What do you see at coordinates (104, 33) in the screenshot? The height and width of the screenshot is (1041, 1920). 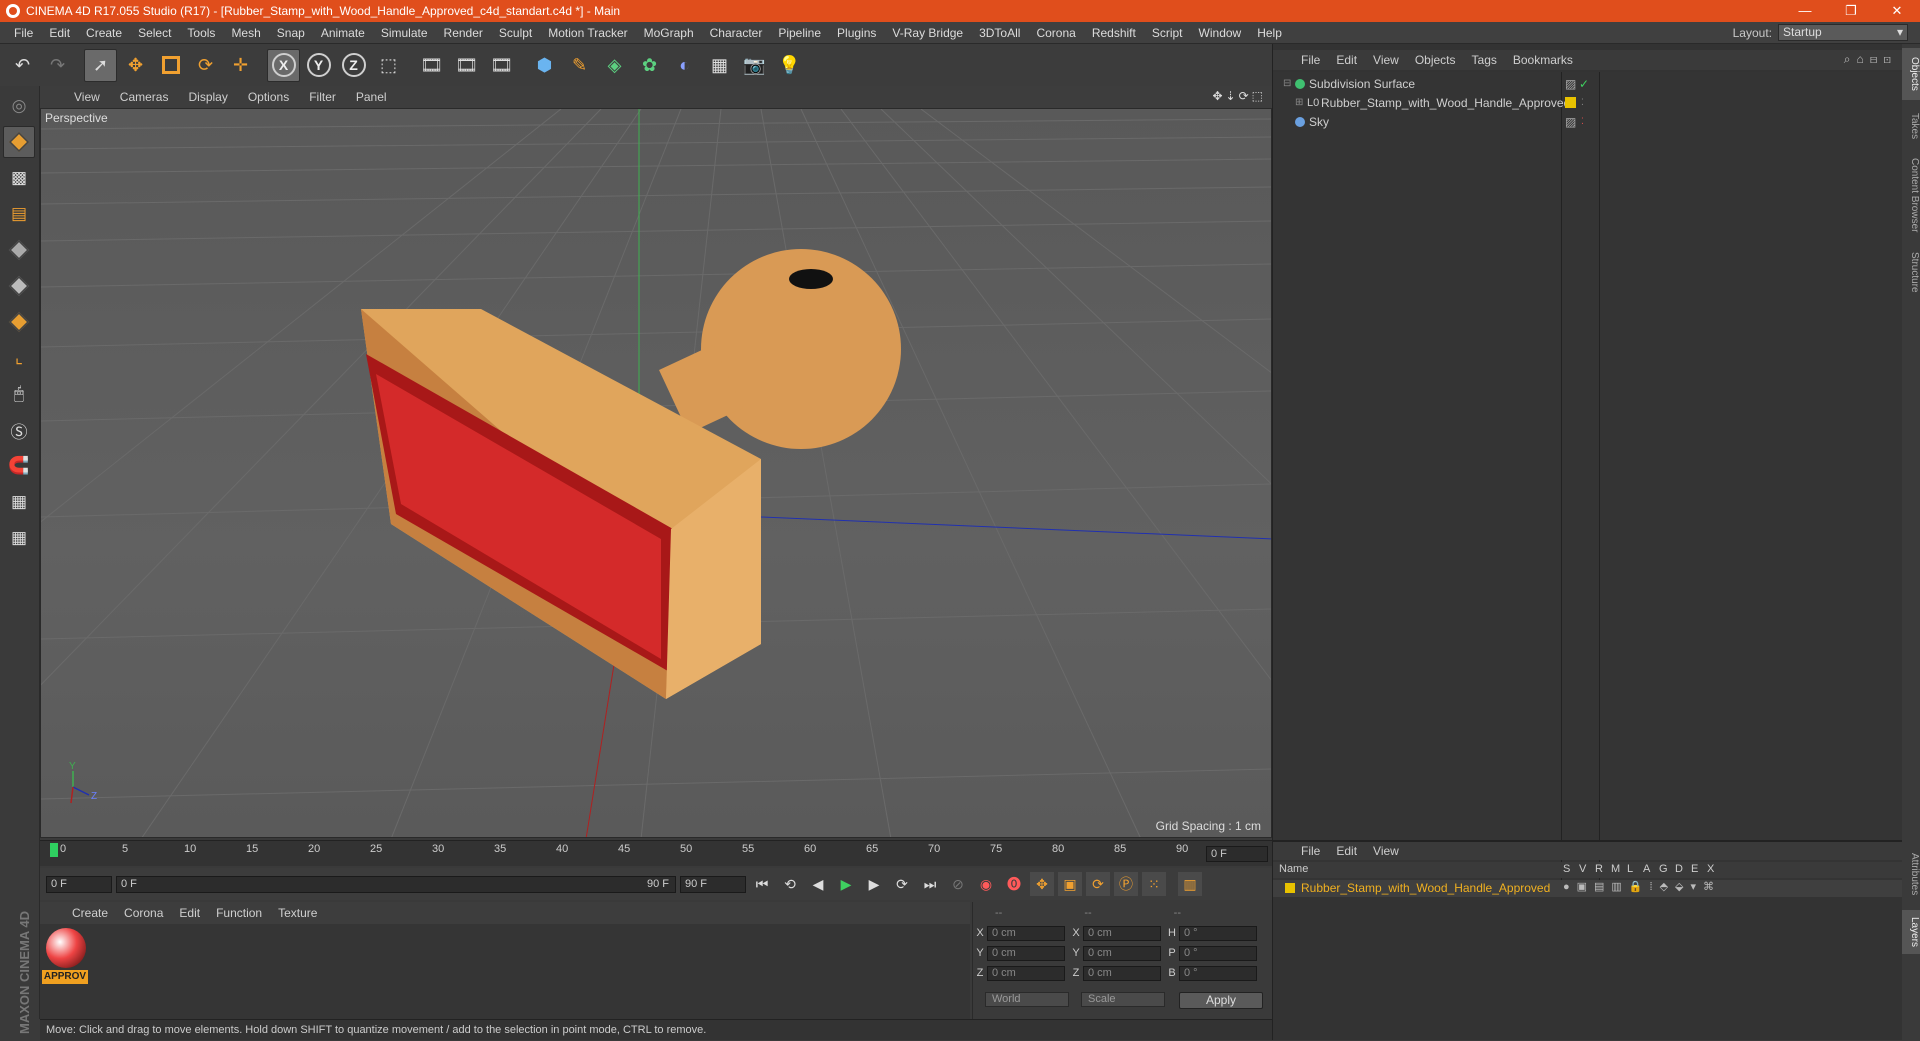 I see `menu-create: Create` at bounding box center [104, 33].